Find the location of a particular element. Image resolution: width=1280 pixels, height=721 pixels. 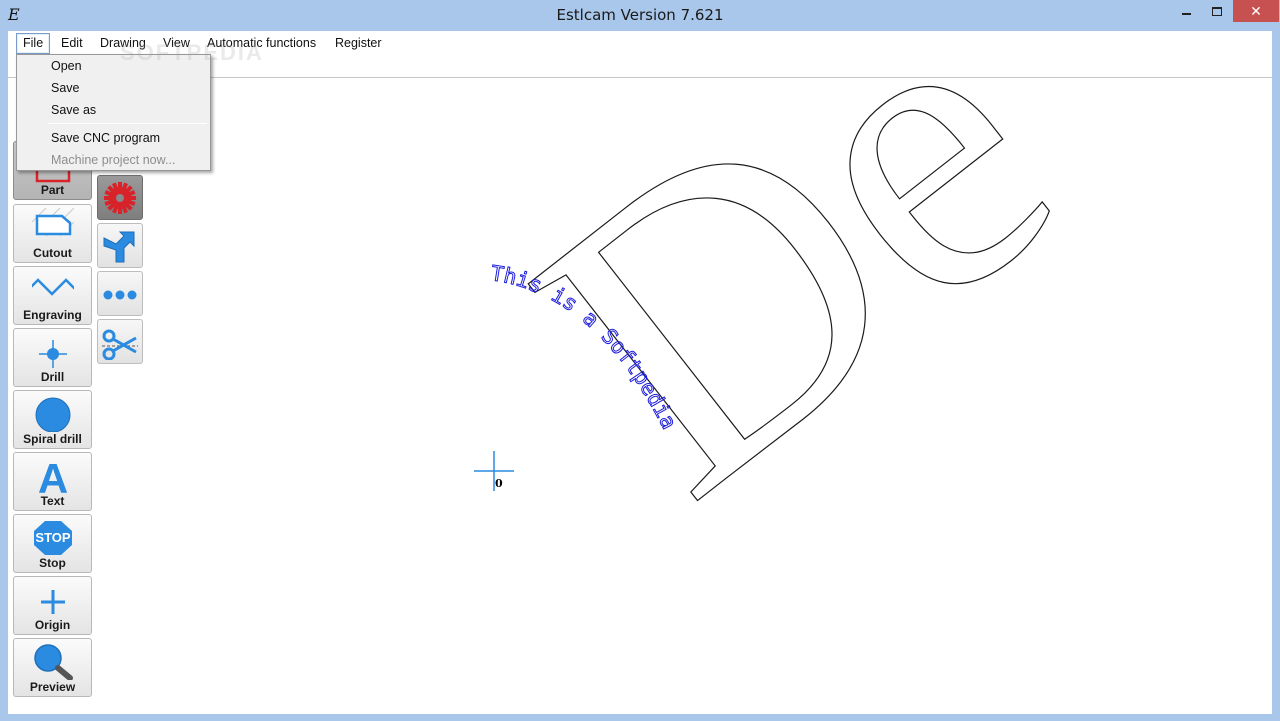

cutout-icon is located at coordinates (53, 222).